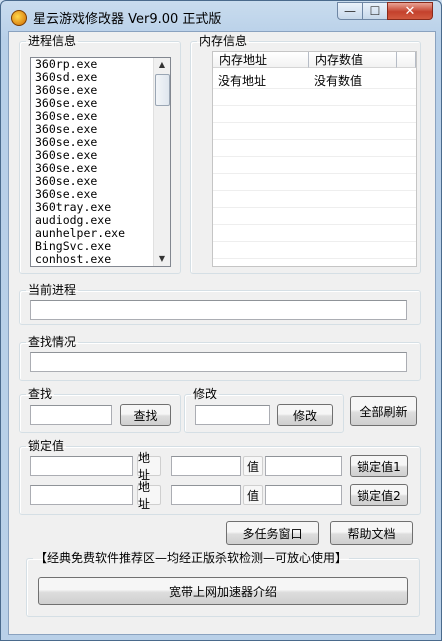 Image resolution: width=442 pixels, height=641 pixels. Describe the element at coordinates (232, 415) in the screenshot. I see `modify-value-input` at that location.